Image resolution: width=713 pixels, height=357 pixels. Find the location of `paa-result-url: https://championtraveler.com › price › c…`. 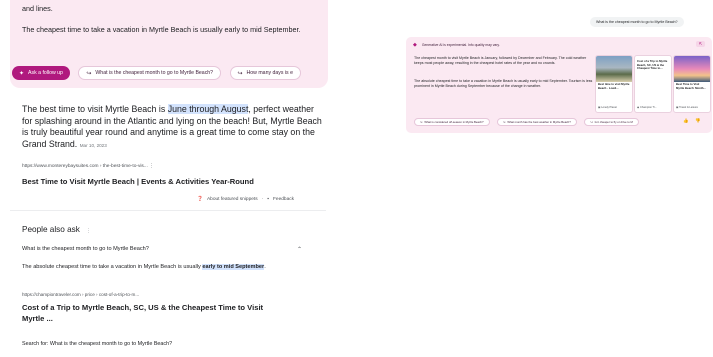

paa-result-url: https://championtraveler.com › price › c… is located at coordinates (80, 294).